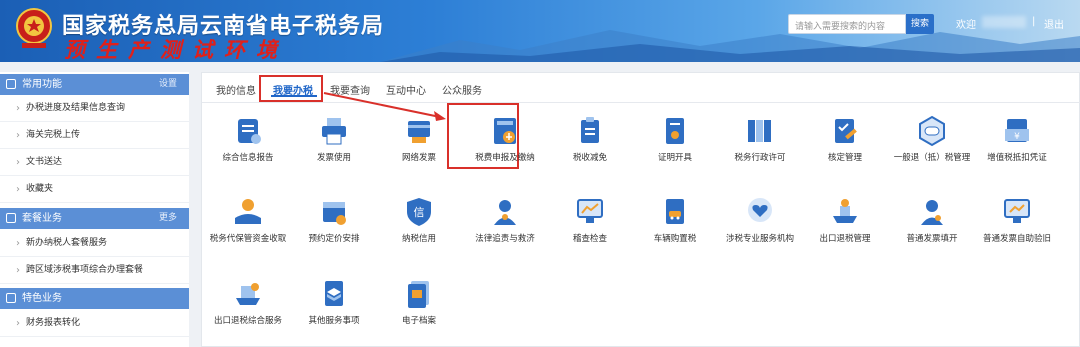 The width and height of the screenshot is (1080, 347). Describe the element at coordinates (418, 239) in the screenshot. I see `function-label: 纳税信用` at that location.